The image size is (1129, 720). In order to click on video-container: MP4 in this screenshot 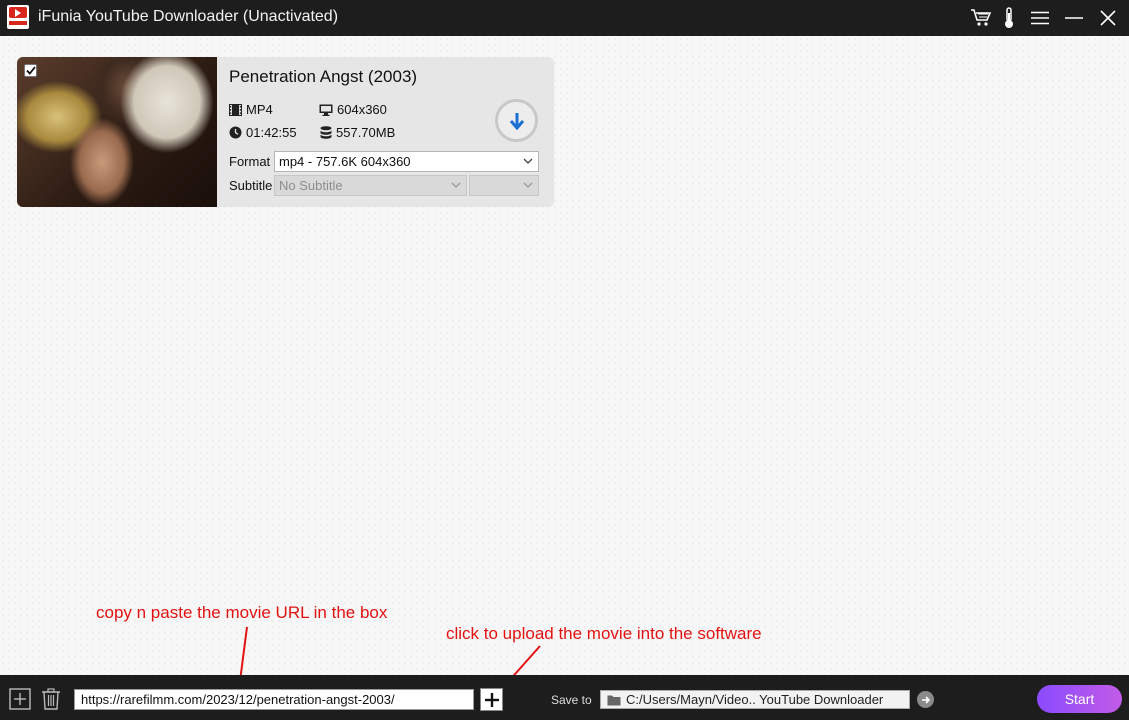, I will do `click(251, 109)`.